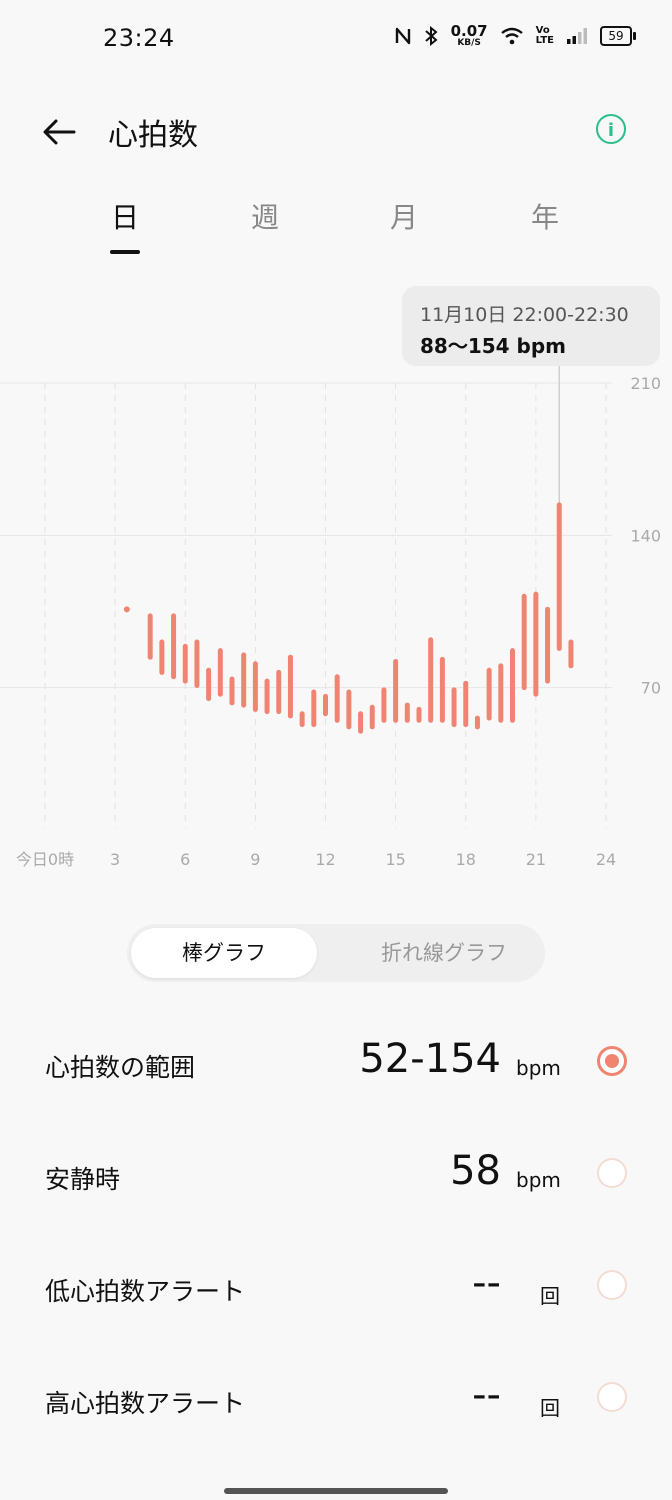 Image resolution: width=672 pixels, height=1500 pixels. I want to click on info-icon: i, so click(611, 130).